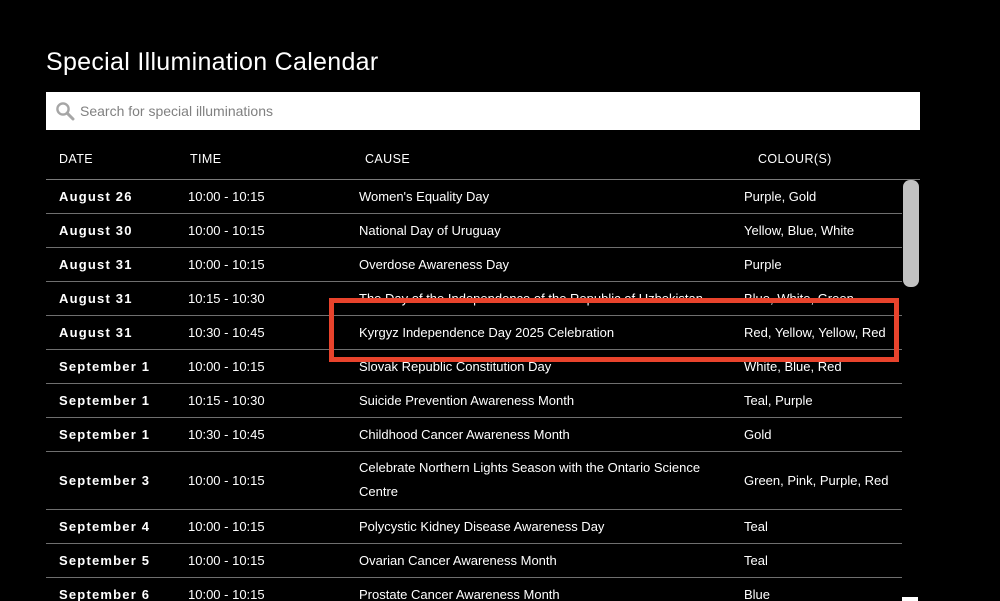  Describe the element at coordinates (495, 111) in the screenshot. I see `search-input` at that location.